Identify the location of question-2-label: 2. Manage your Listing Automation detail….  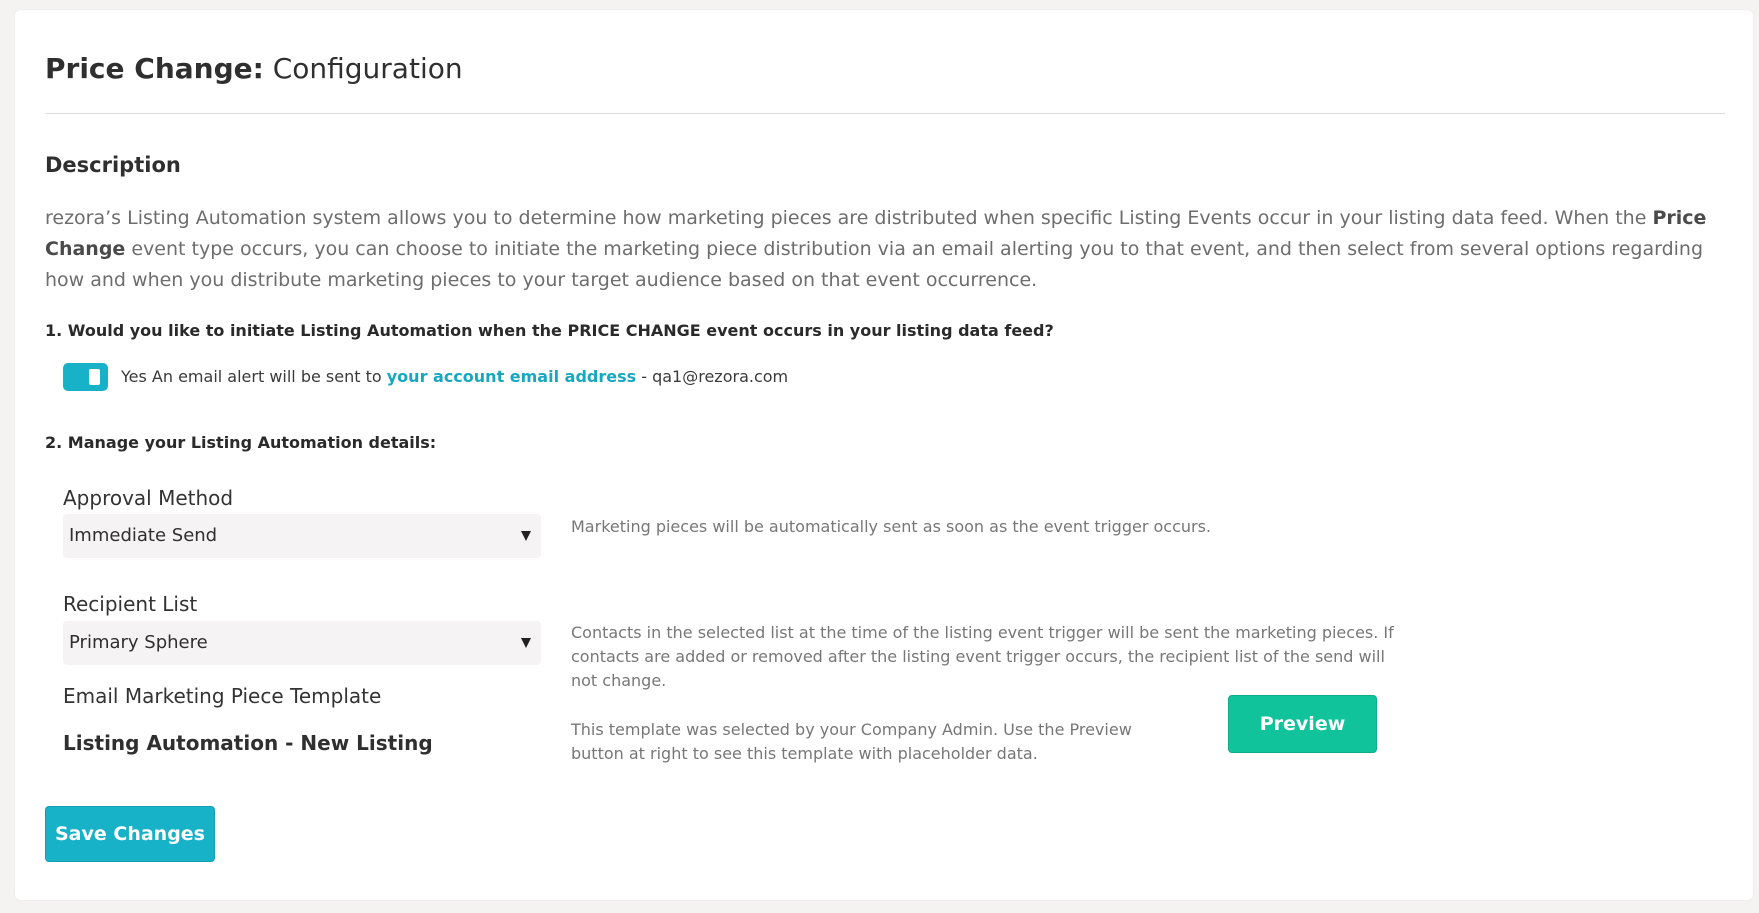
(241, 442).